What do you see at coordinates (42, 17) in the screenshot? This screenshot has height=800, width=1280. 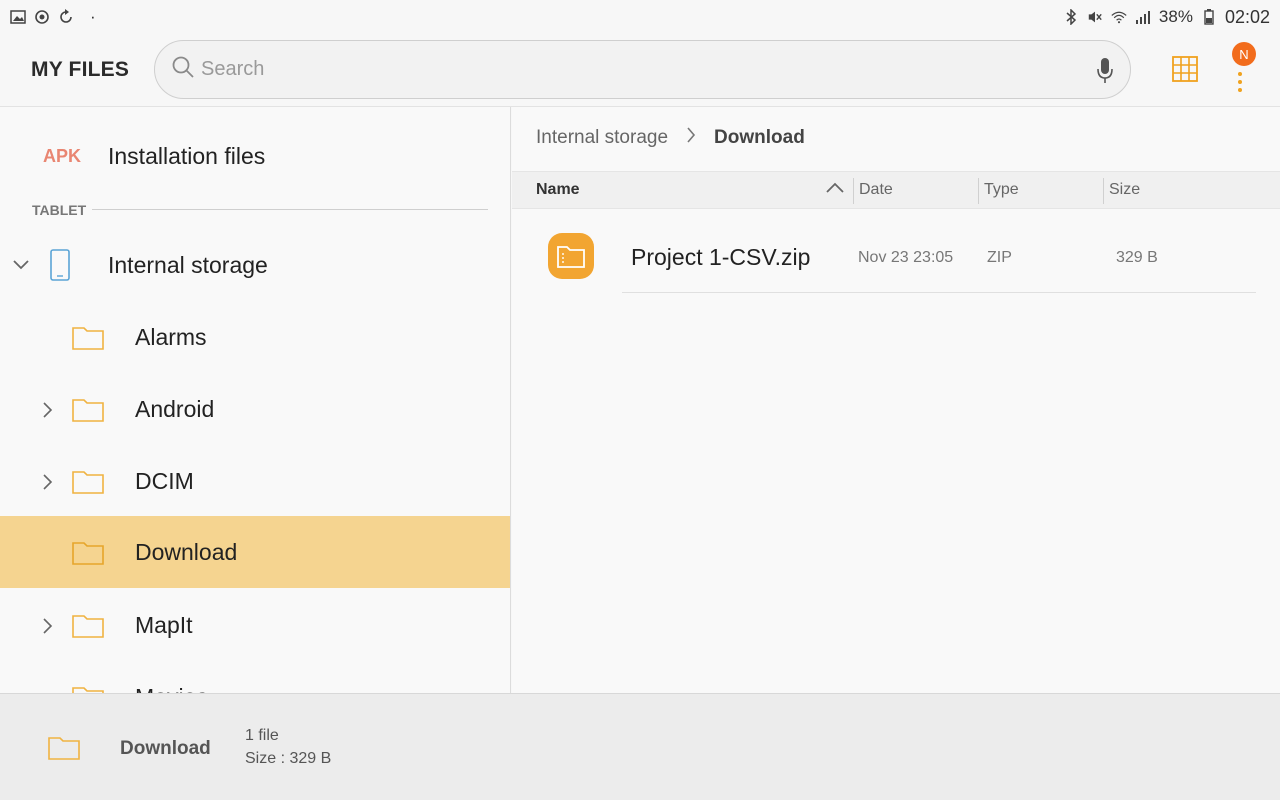 I see `sync-icon` at bounding box center [42, 17].